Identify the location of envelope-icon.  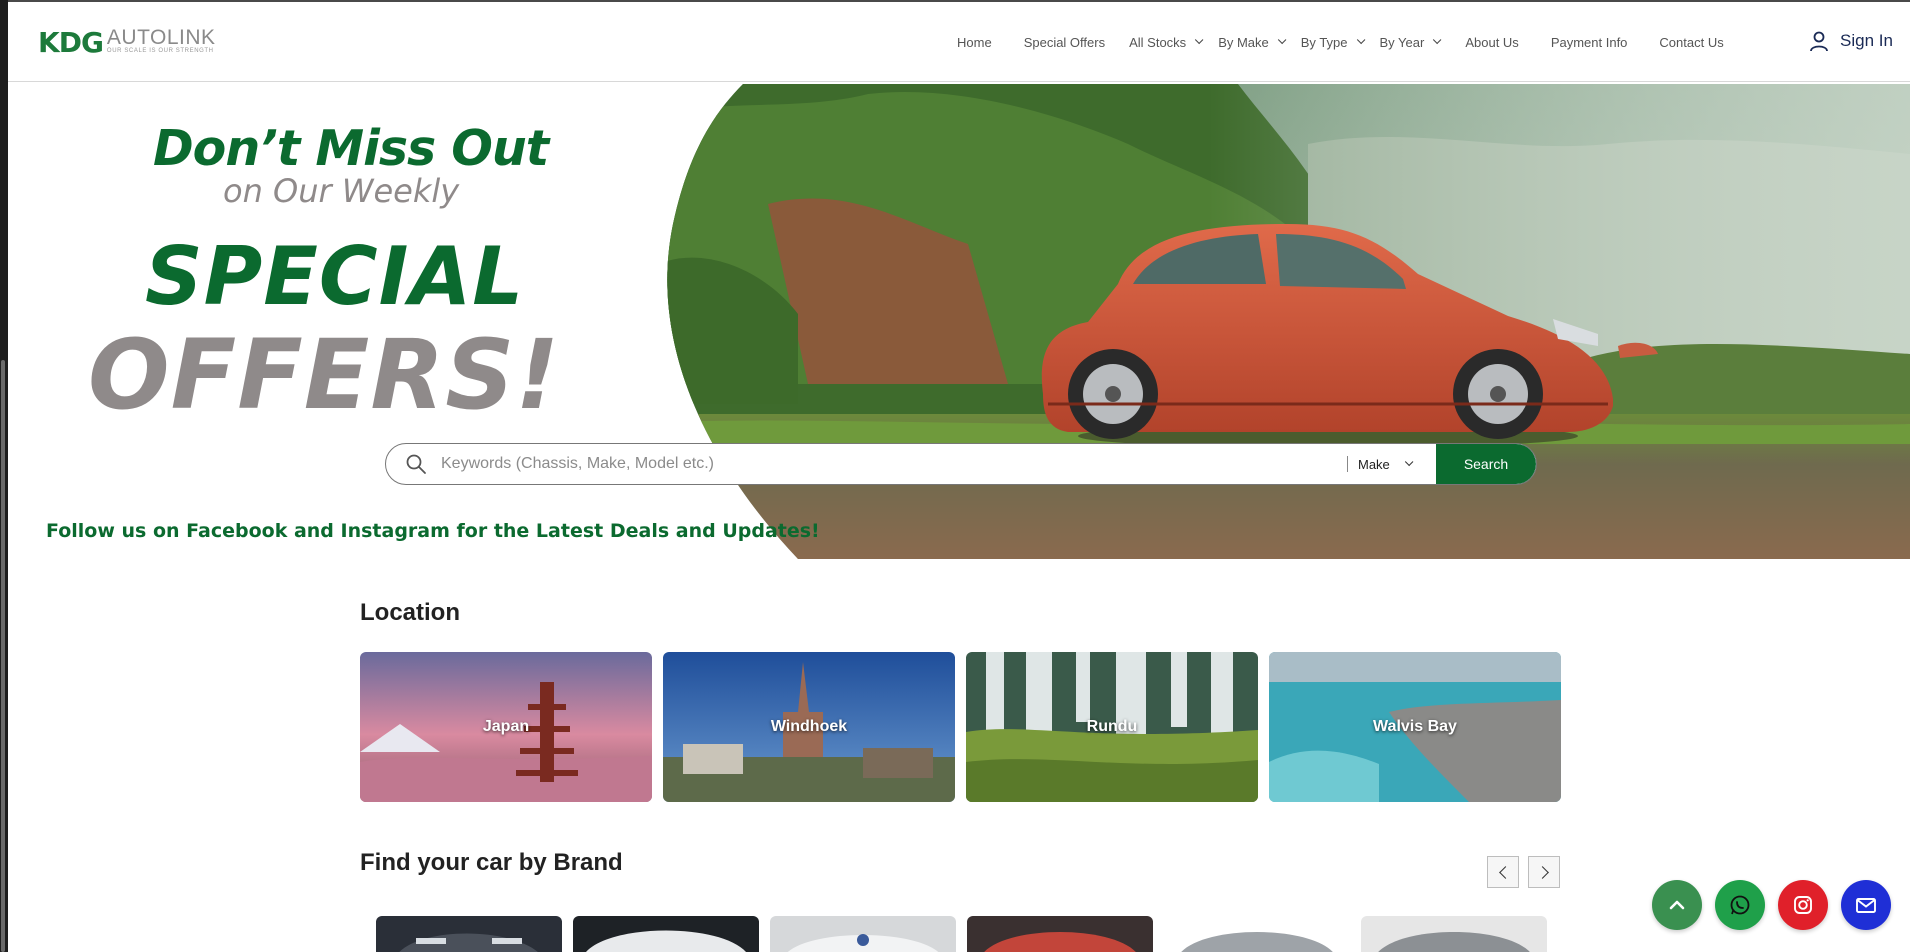
(1866, 905).